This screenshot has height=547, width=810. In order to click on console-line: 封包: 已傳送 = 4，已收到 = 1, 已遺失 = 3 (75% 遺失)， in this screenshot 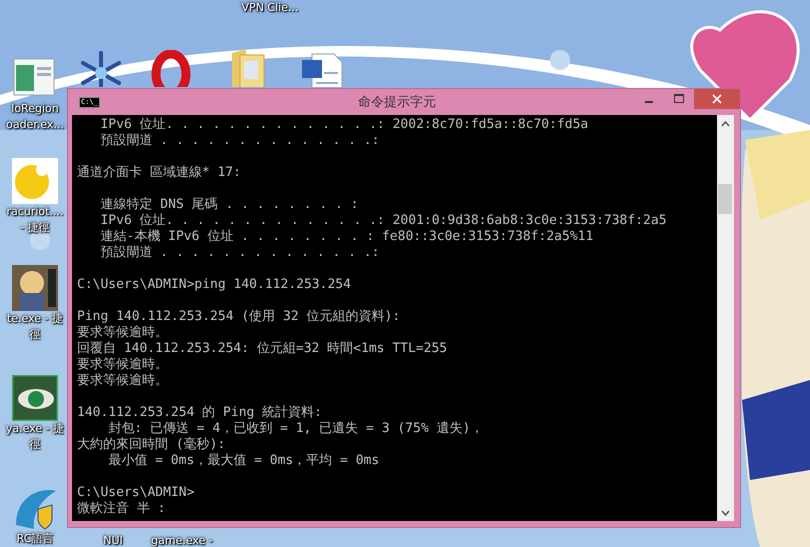, I will do `click(295, 429)`.